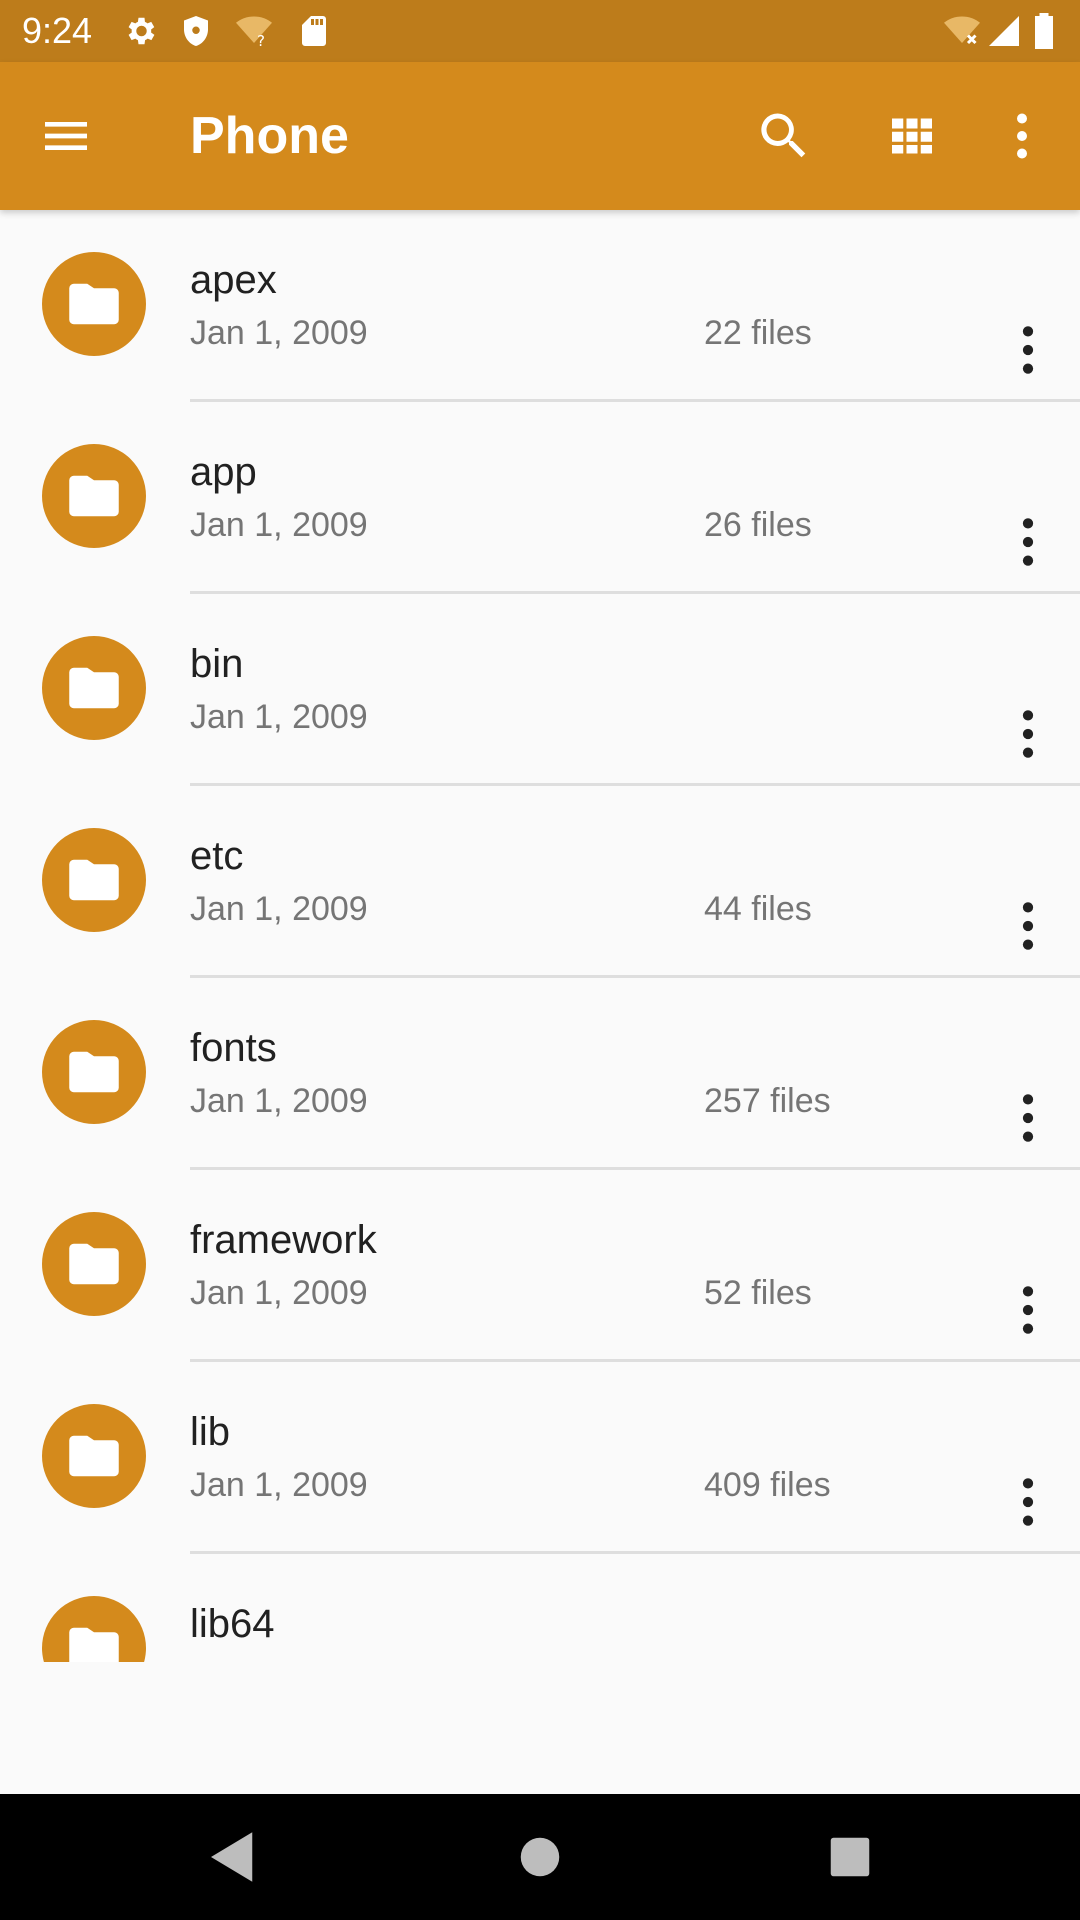 This screenshot has height=1920, width=1080. I want to click on list-item: apex Jan 1, 2009 22 files, so click(540, 306).